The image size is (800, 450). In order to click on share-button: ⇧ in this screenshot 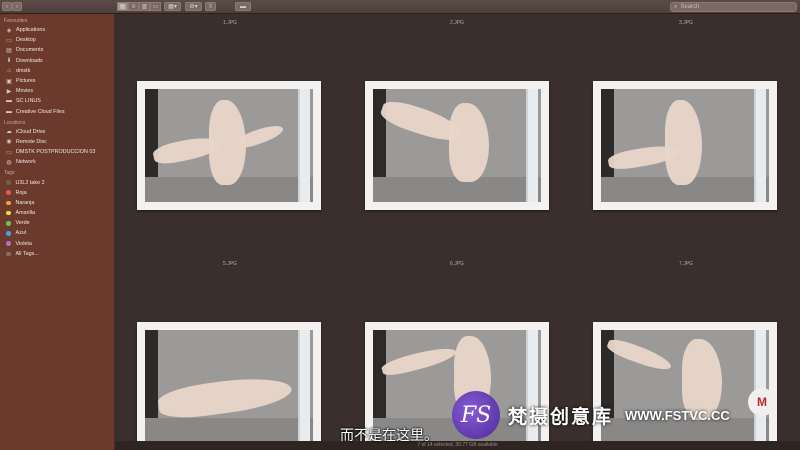, I will do `click(210, 6)`.